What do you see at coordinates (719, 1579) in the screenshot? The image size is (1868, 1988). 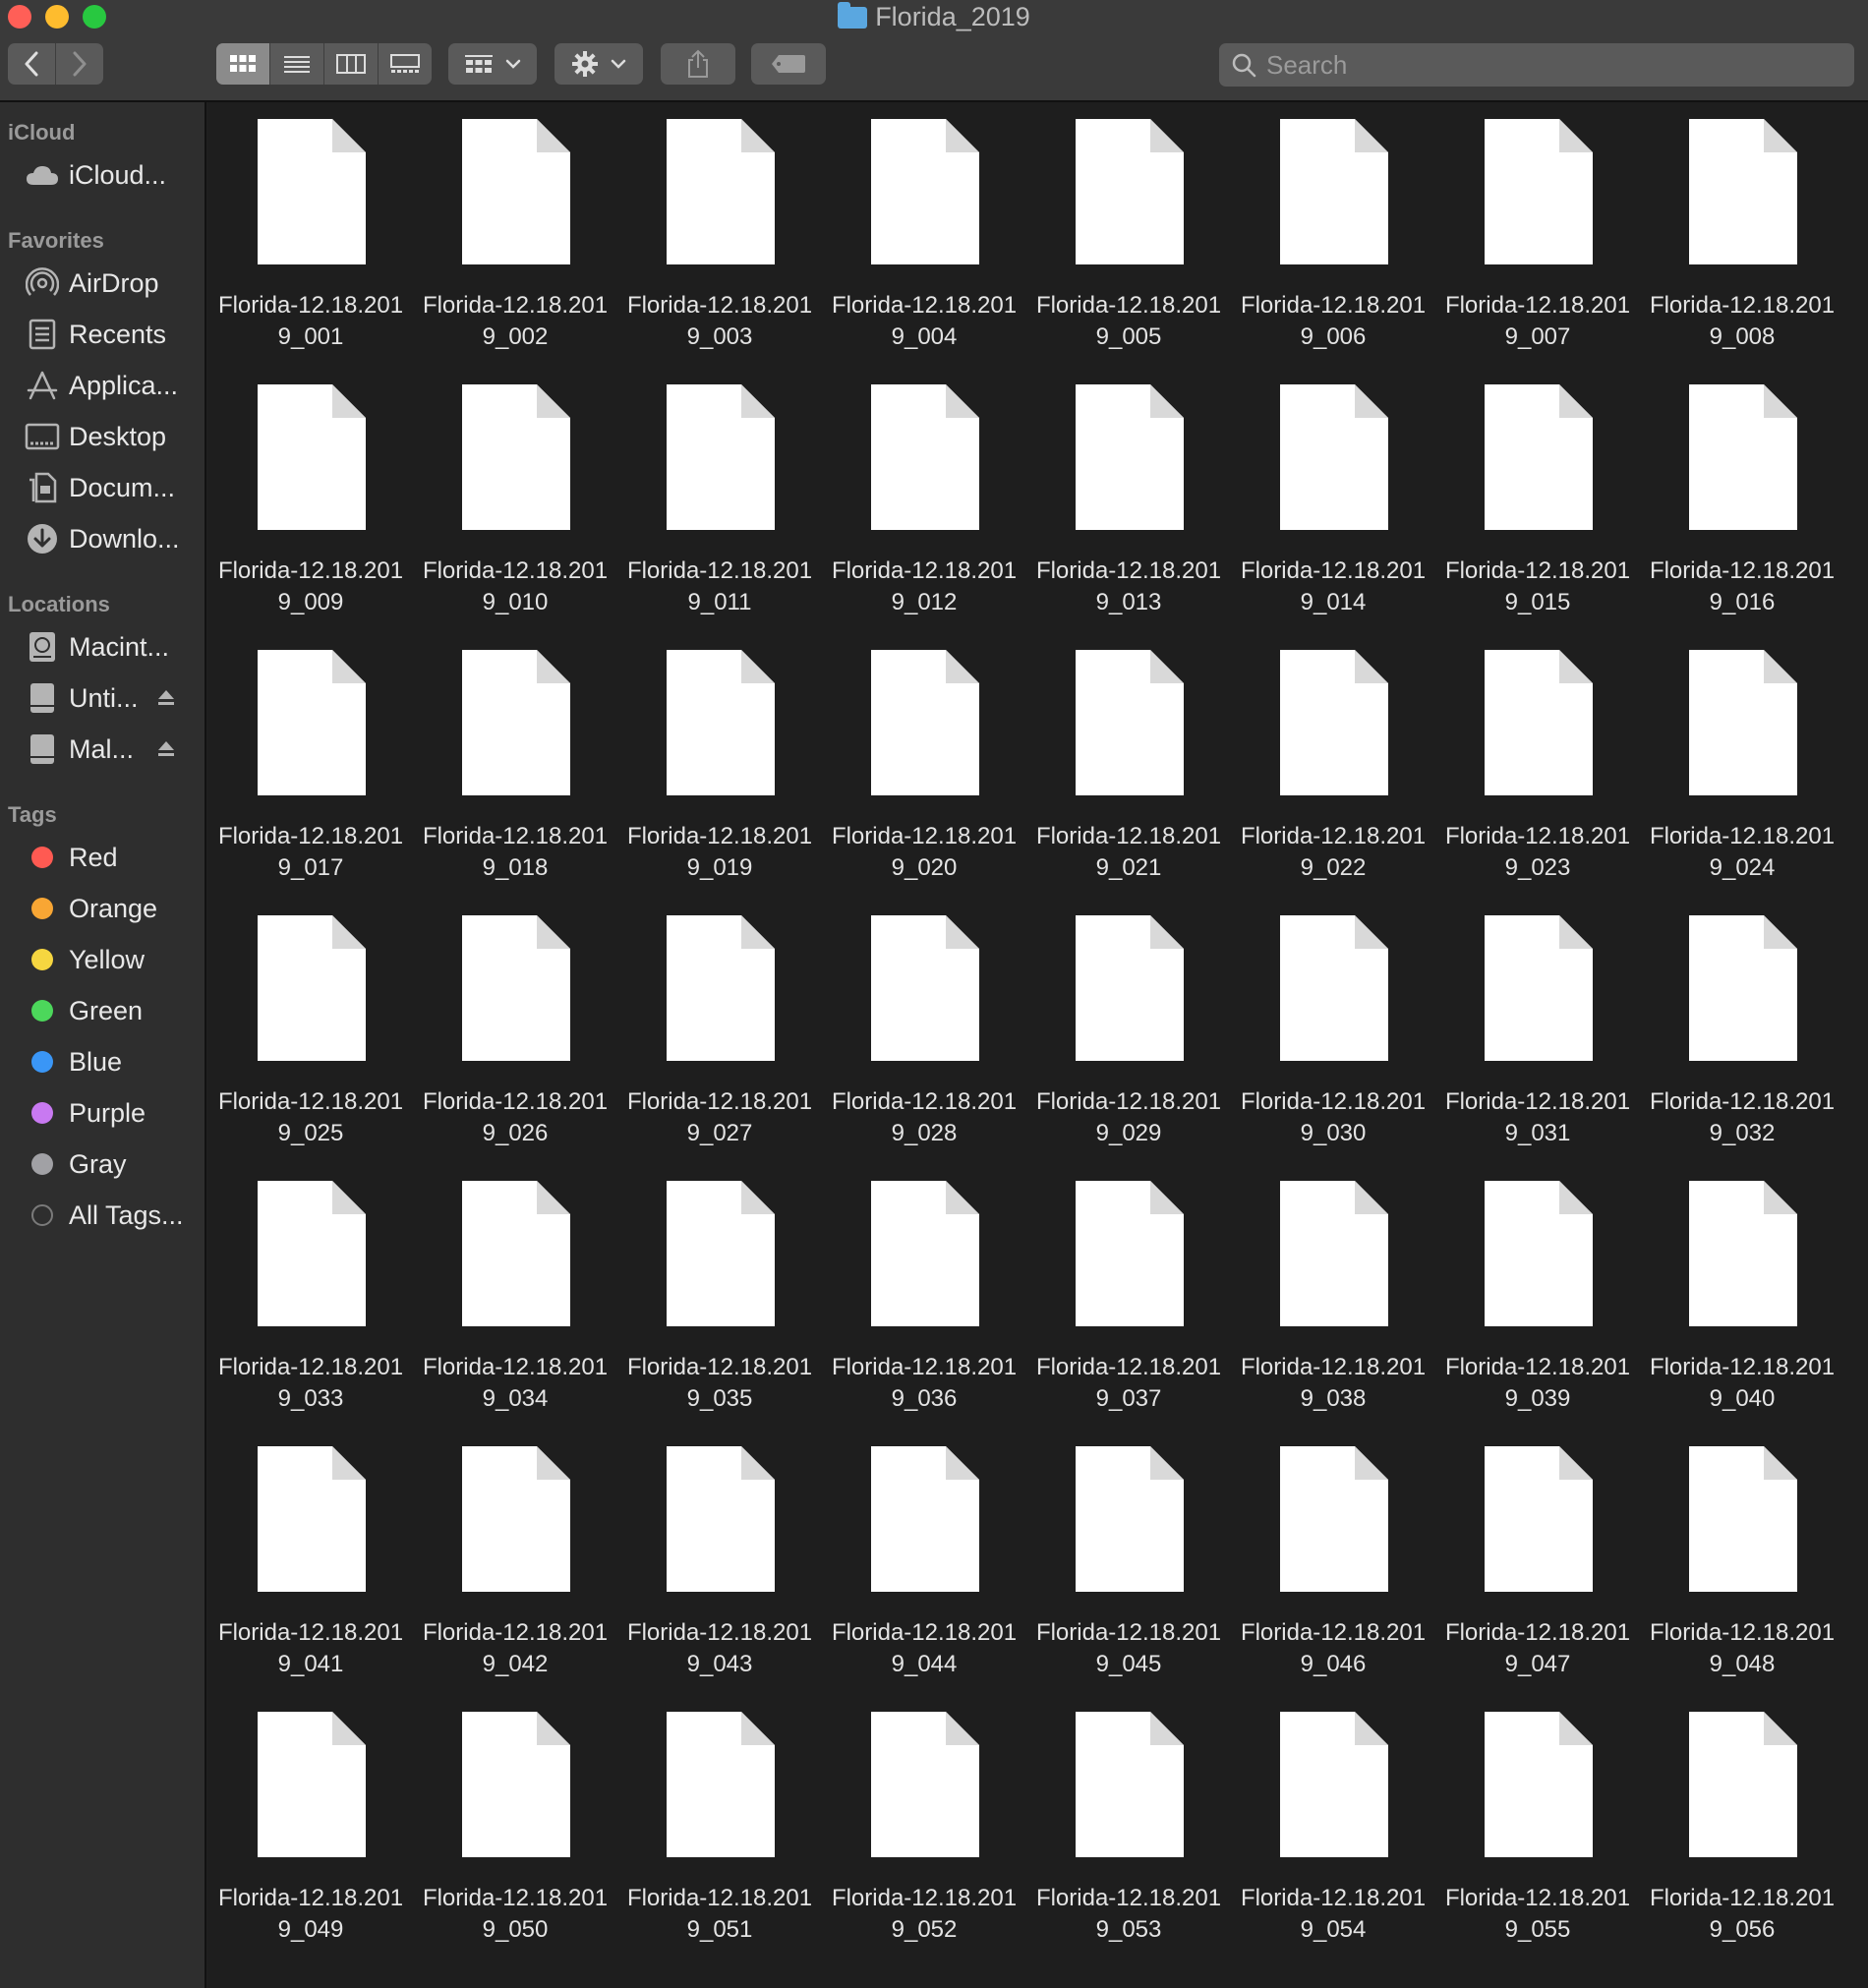 I see `file-item: Florida-12.18.2019_043` at bounding box center [719, 1579].